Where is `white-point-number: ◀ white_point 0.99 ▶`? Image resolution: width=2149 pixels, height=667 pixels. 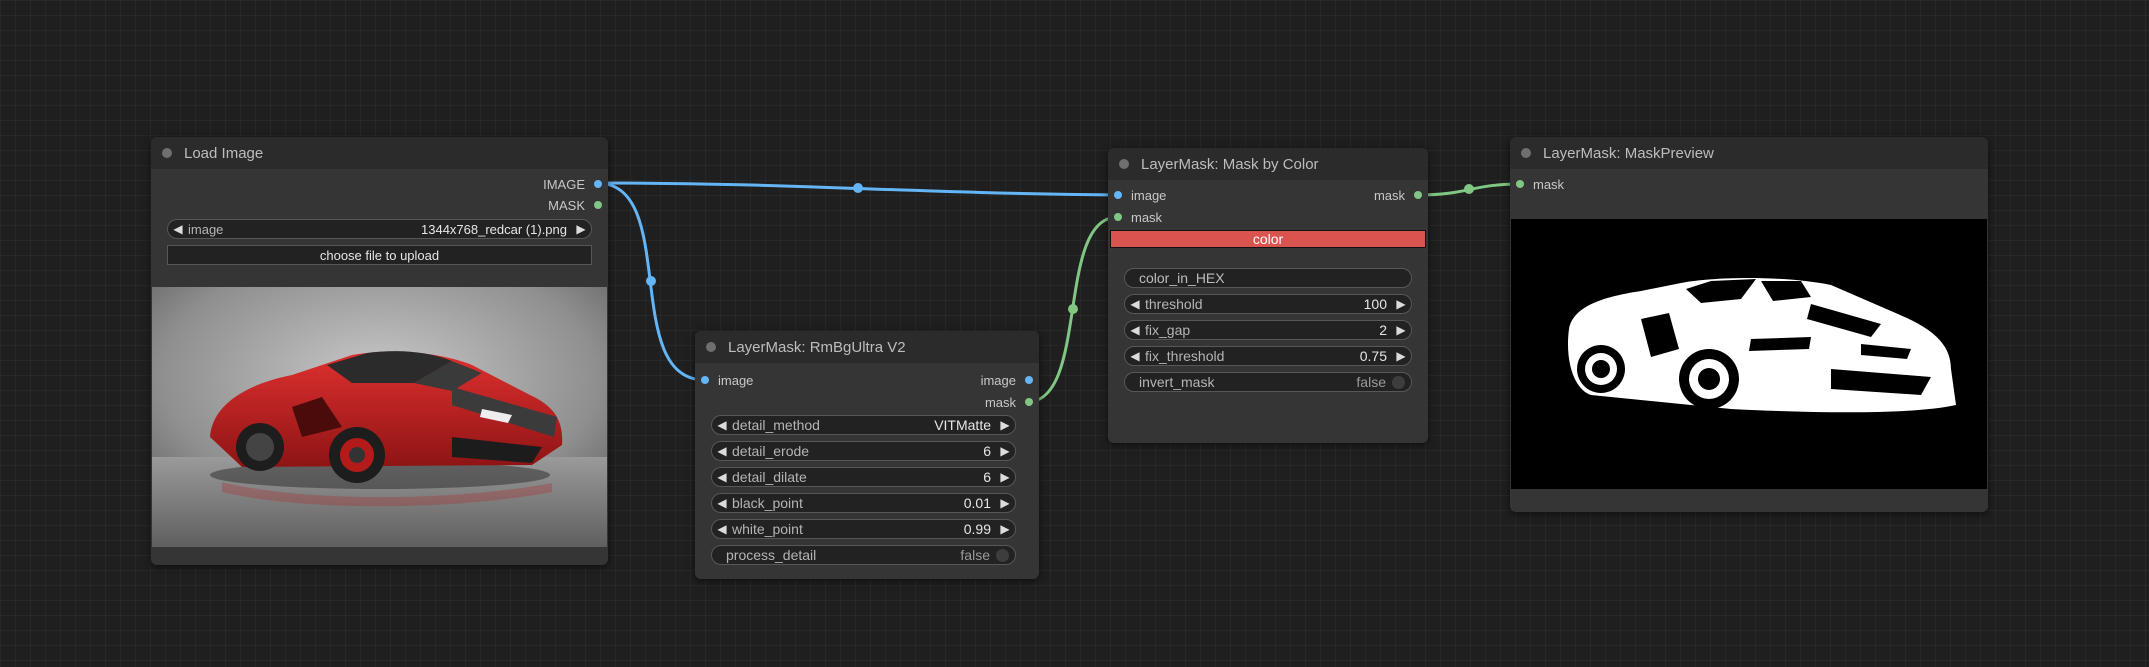
white-point-number: ◀ white_point 0.99 ▶ is located at coordinates (863, 529).